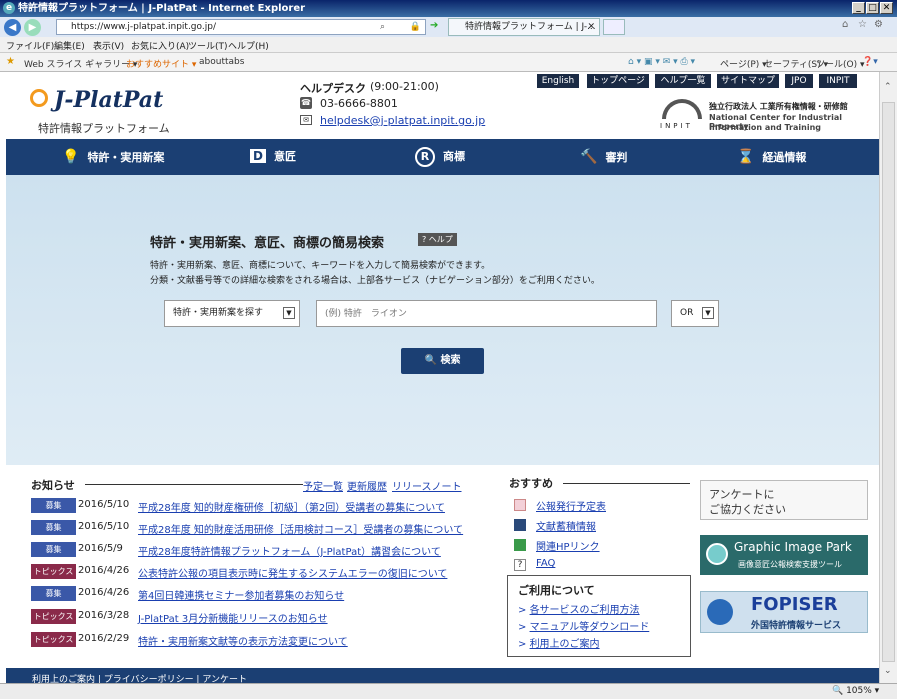 The width and height of the screenshot is (897, 699). Describe the element at coordinates (661, 62) in the screenshot. I see `home-command-icon: ⌂ ▾ ▣ ▾ ✉ ▾ ⎙ ▾` at that location.